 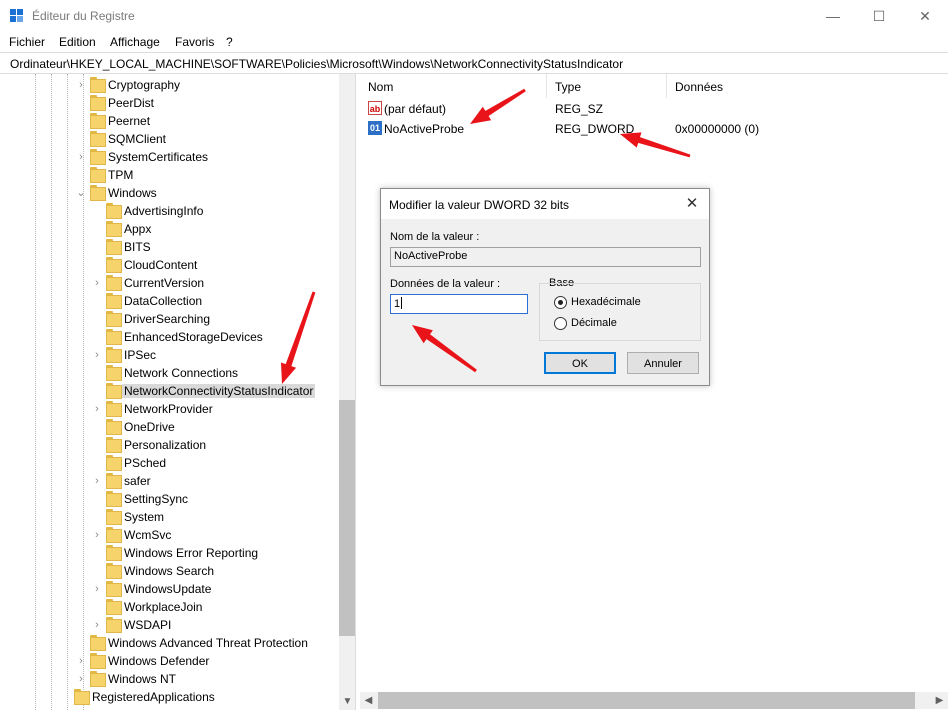 I want to click on tree-node: SettingSync, so click(x=215, y=499).